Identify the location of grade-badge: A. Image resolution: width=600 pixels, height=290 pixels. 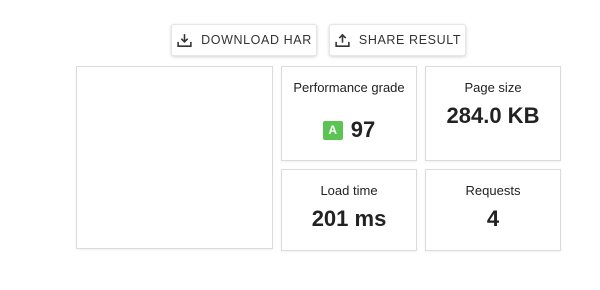
(332, 130).